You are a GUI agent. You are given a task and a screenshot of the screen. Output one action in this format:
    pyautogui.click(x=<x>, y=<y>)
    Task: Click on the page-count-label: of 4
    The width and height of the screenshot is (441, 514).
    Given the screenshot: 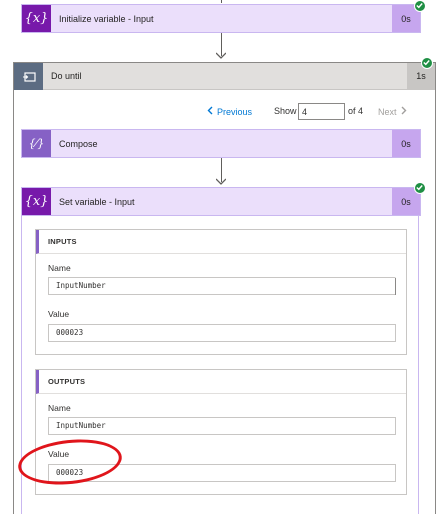 What is the action you would take?
    pyautogui.click(x=356, y=111)
    